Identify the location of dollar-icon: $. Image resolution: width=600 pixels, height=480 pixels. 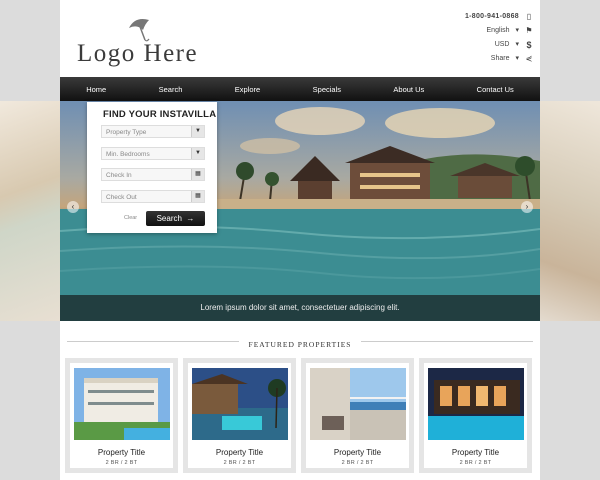
(529, 45).